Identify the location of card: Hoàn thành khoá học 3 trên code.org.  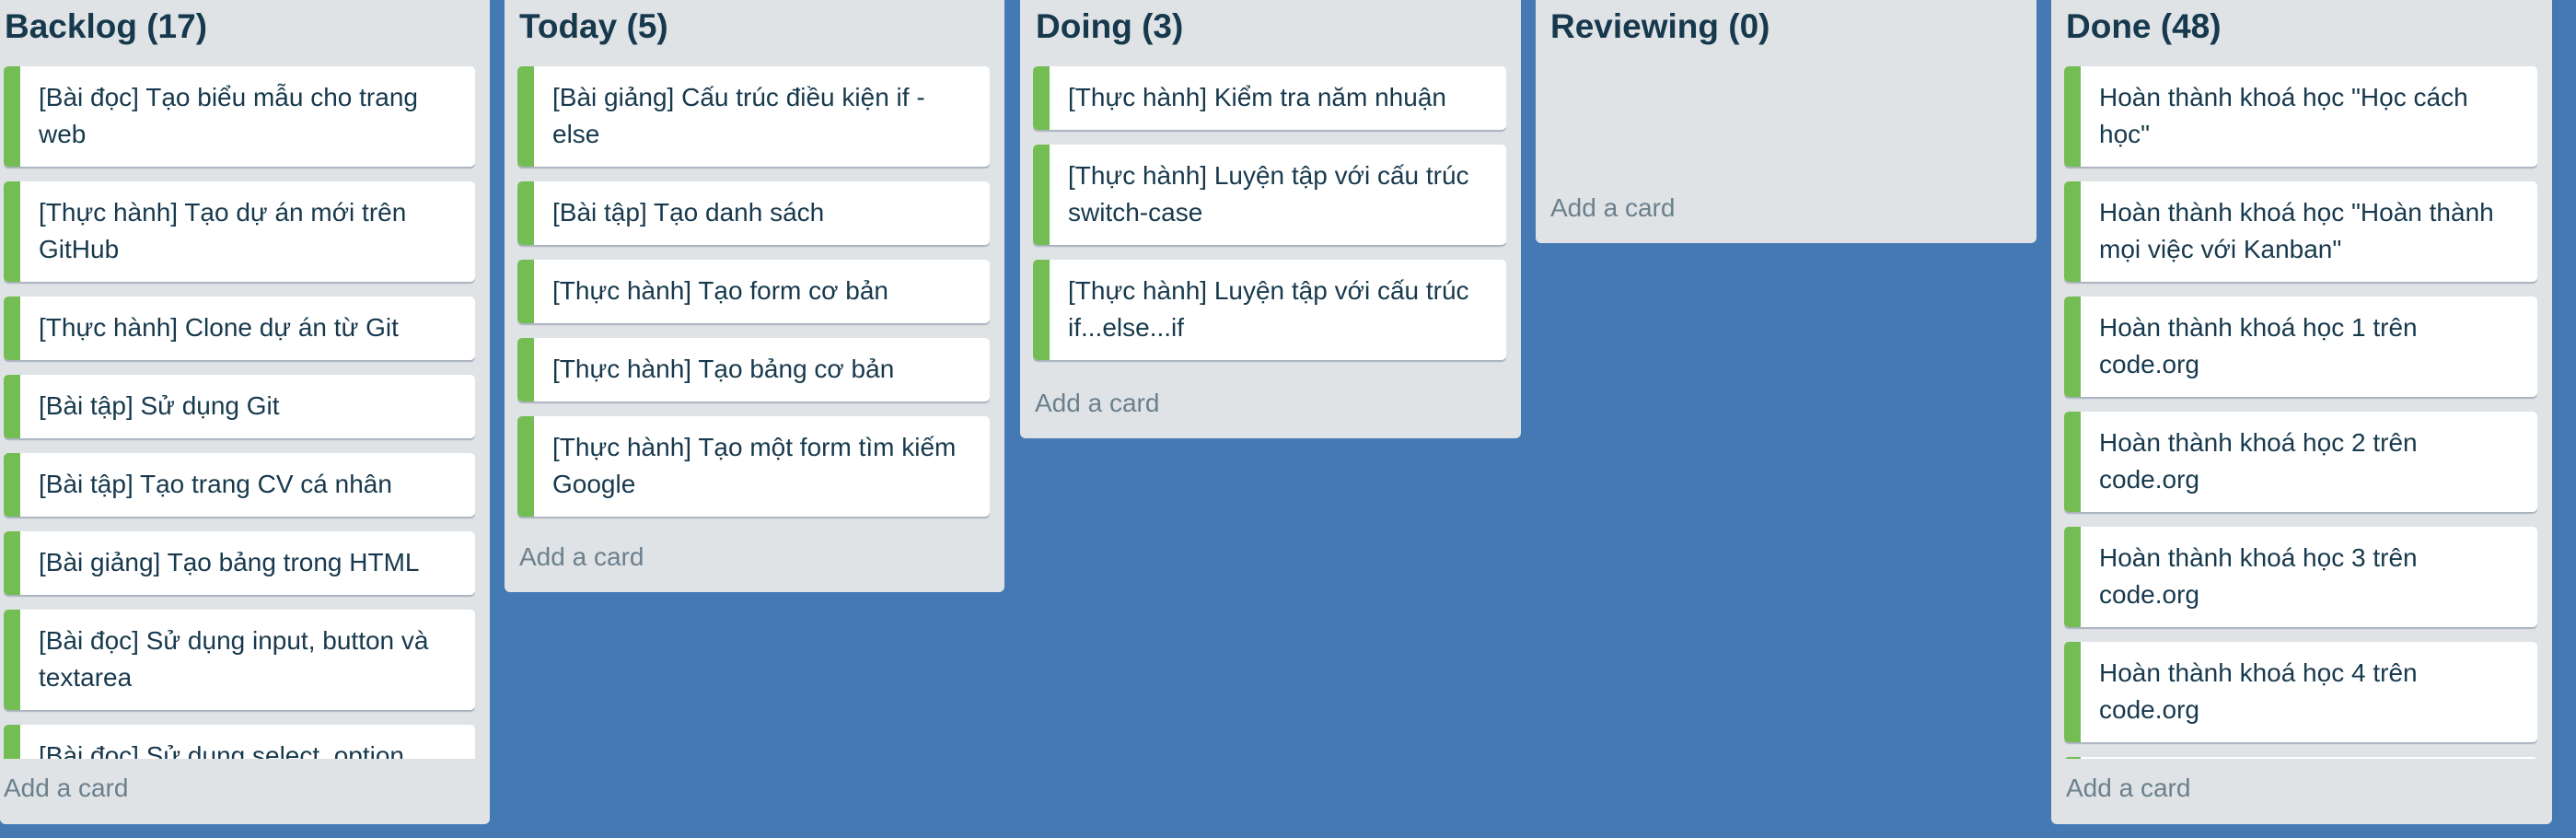
(2300, 577).